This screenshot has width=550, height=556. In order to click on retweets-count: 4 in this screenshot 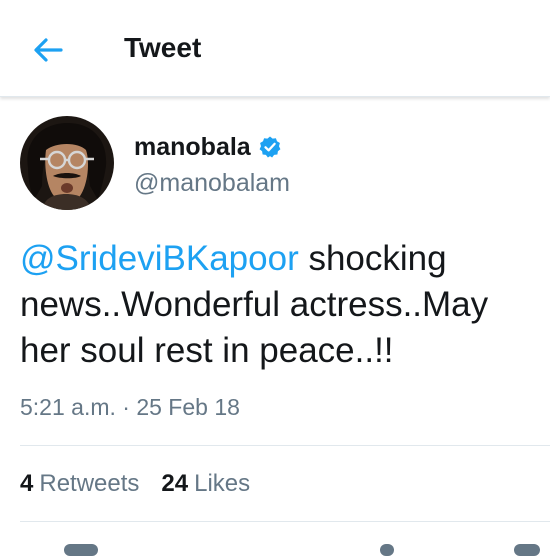, I will do `click(27, 483)`.